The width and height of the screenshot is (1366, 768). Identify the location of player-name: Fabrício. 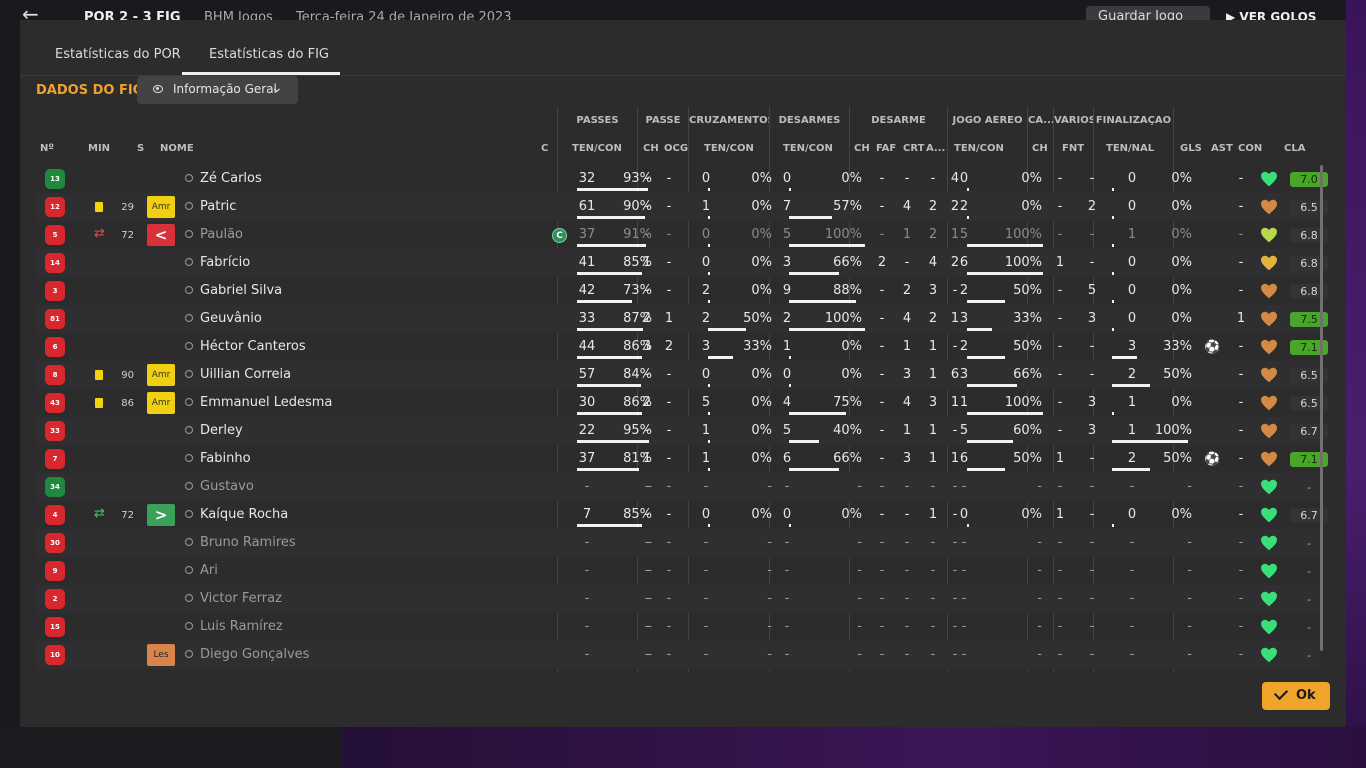
(225, 262).